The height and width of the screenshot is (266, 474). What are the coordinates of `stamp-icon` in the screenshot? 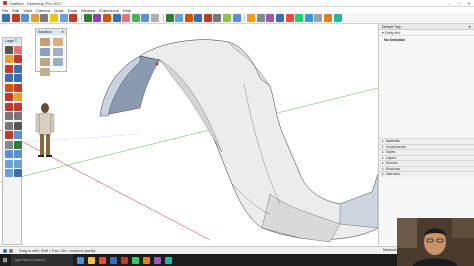 It's located at (58, 52).